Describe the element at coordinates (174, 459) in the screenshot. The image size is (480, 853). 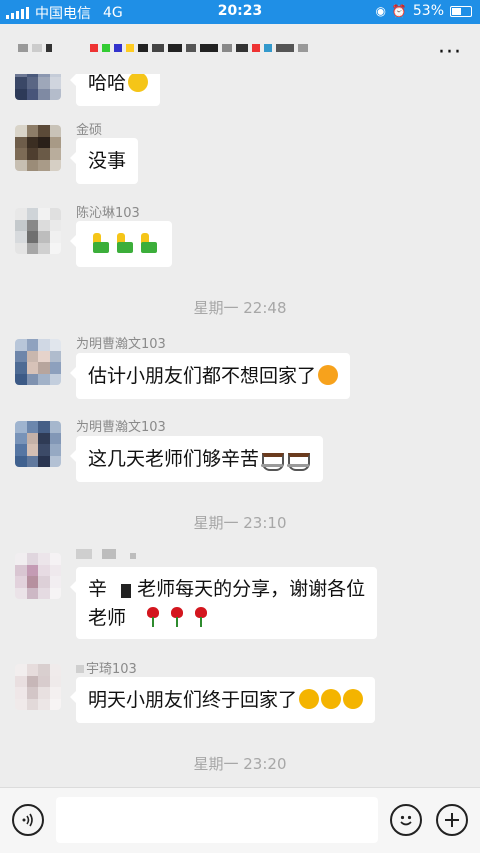
I see `message-text: 这几天老师们够辛苦` at that location.